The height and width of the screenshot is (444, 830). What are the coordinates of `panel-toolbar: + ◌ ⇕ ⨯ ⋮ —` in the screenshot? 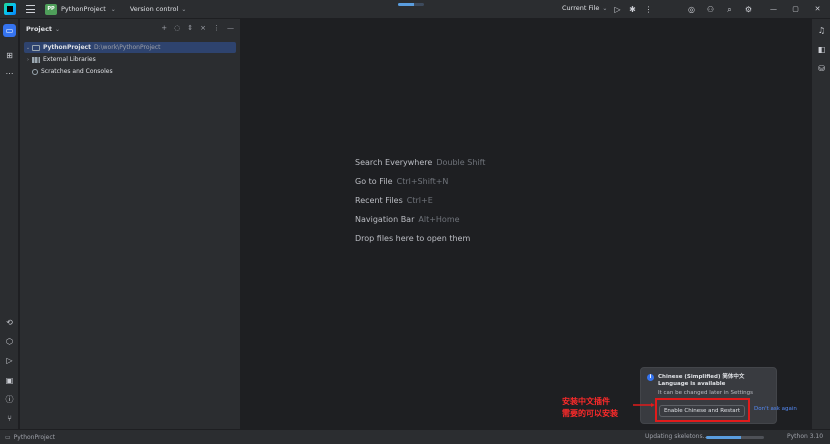 It's located at (197, 28).